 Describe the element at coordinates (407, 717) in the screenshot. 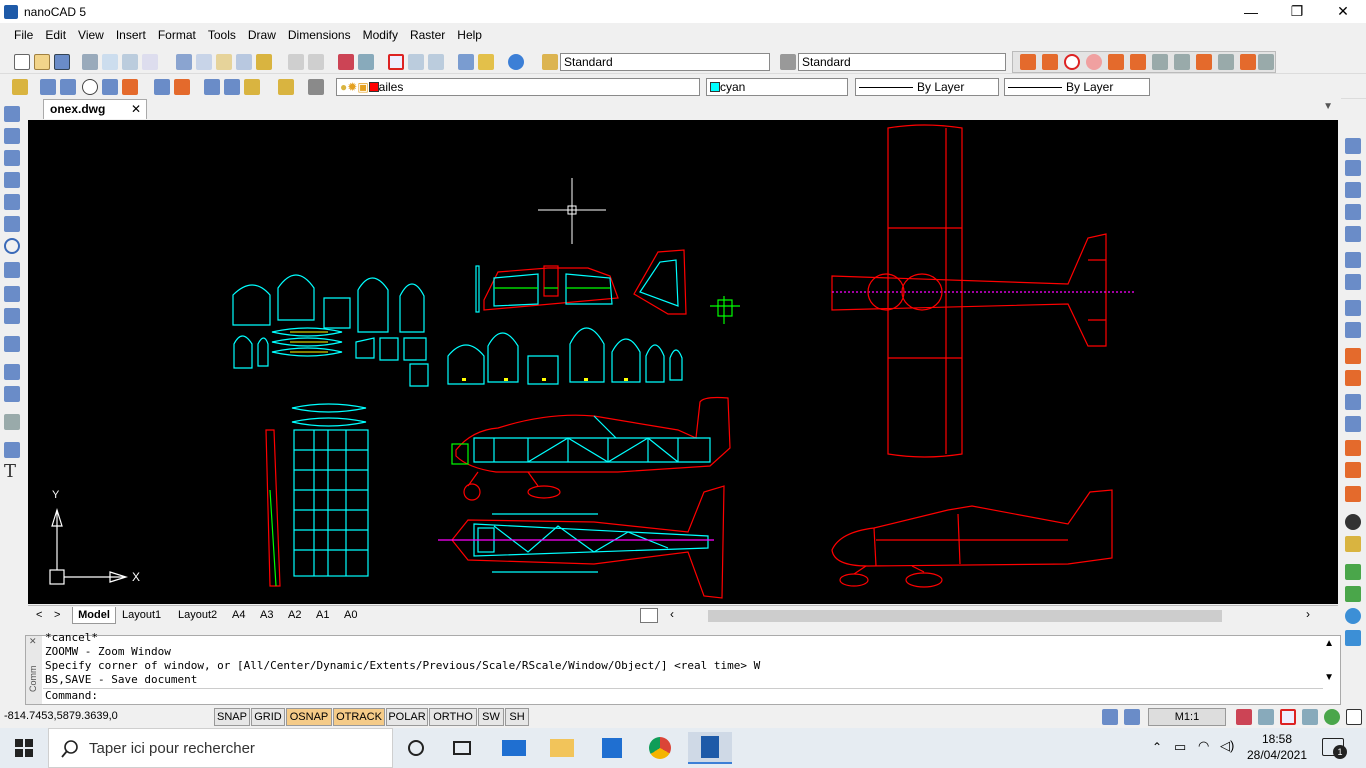

I see `polar-toggle: POLAR` at that location.